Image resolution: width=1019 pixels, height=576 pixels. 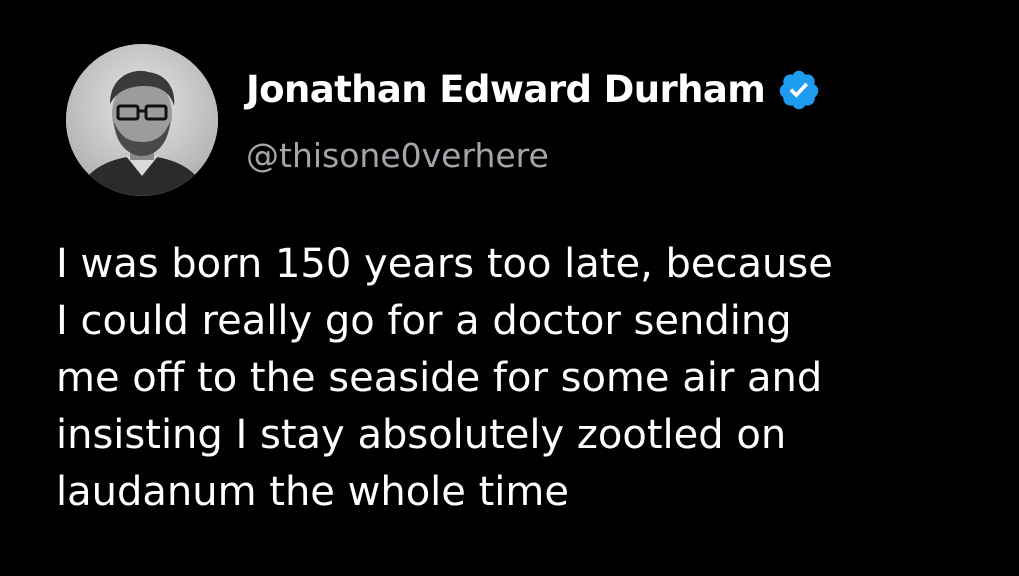 I want to click on tweet-text-line: I could really go for a doctor sending, so click(x=424, y=321).